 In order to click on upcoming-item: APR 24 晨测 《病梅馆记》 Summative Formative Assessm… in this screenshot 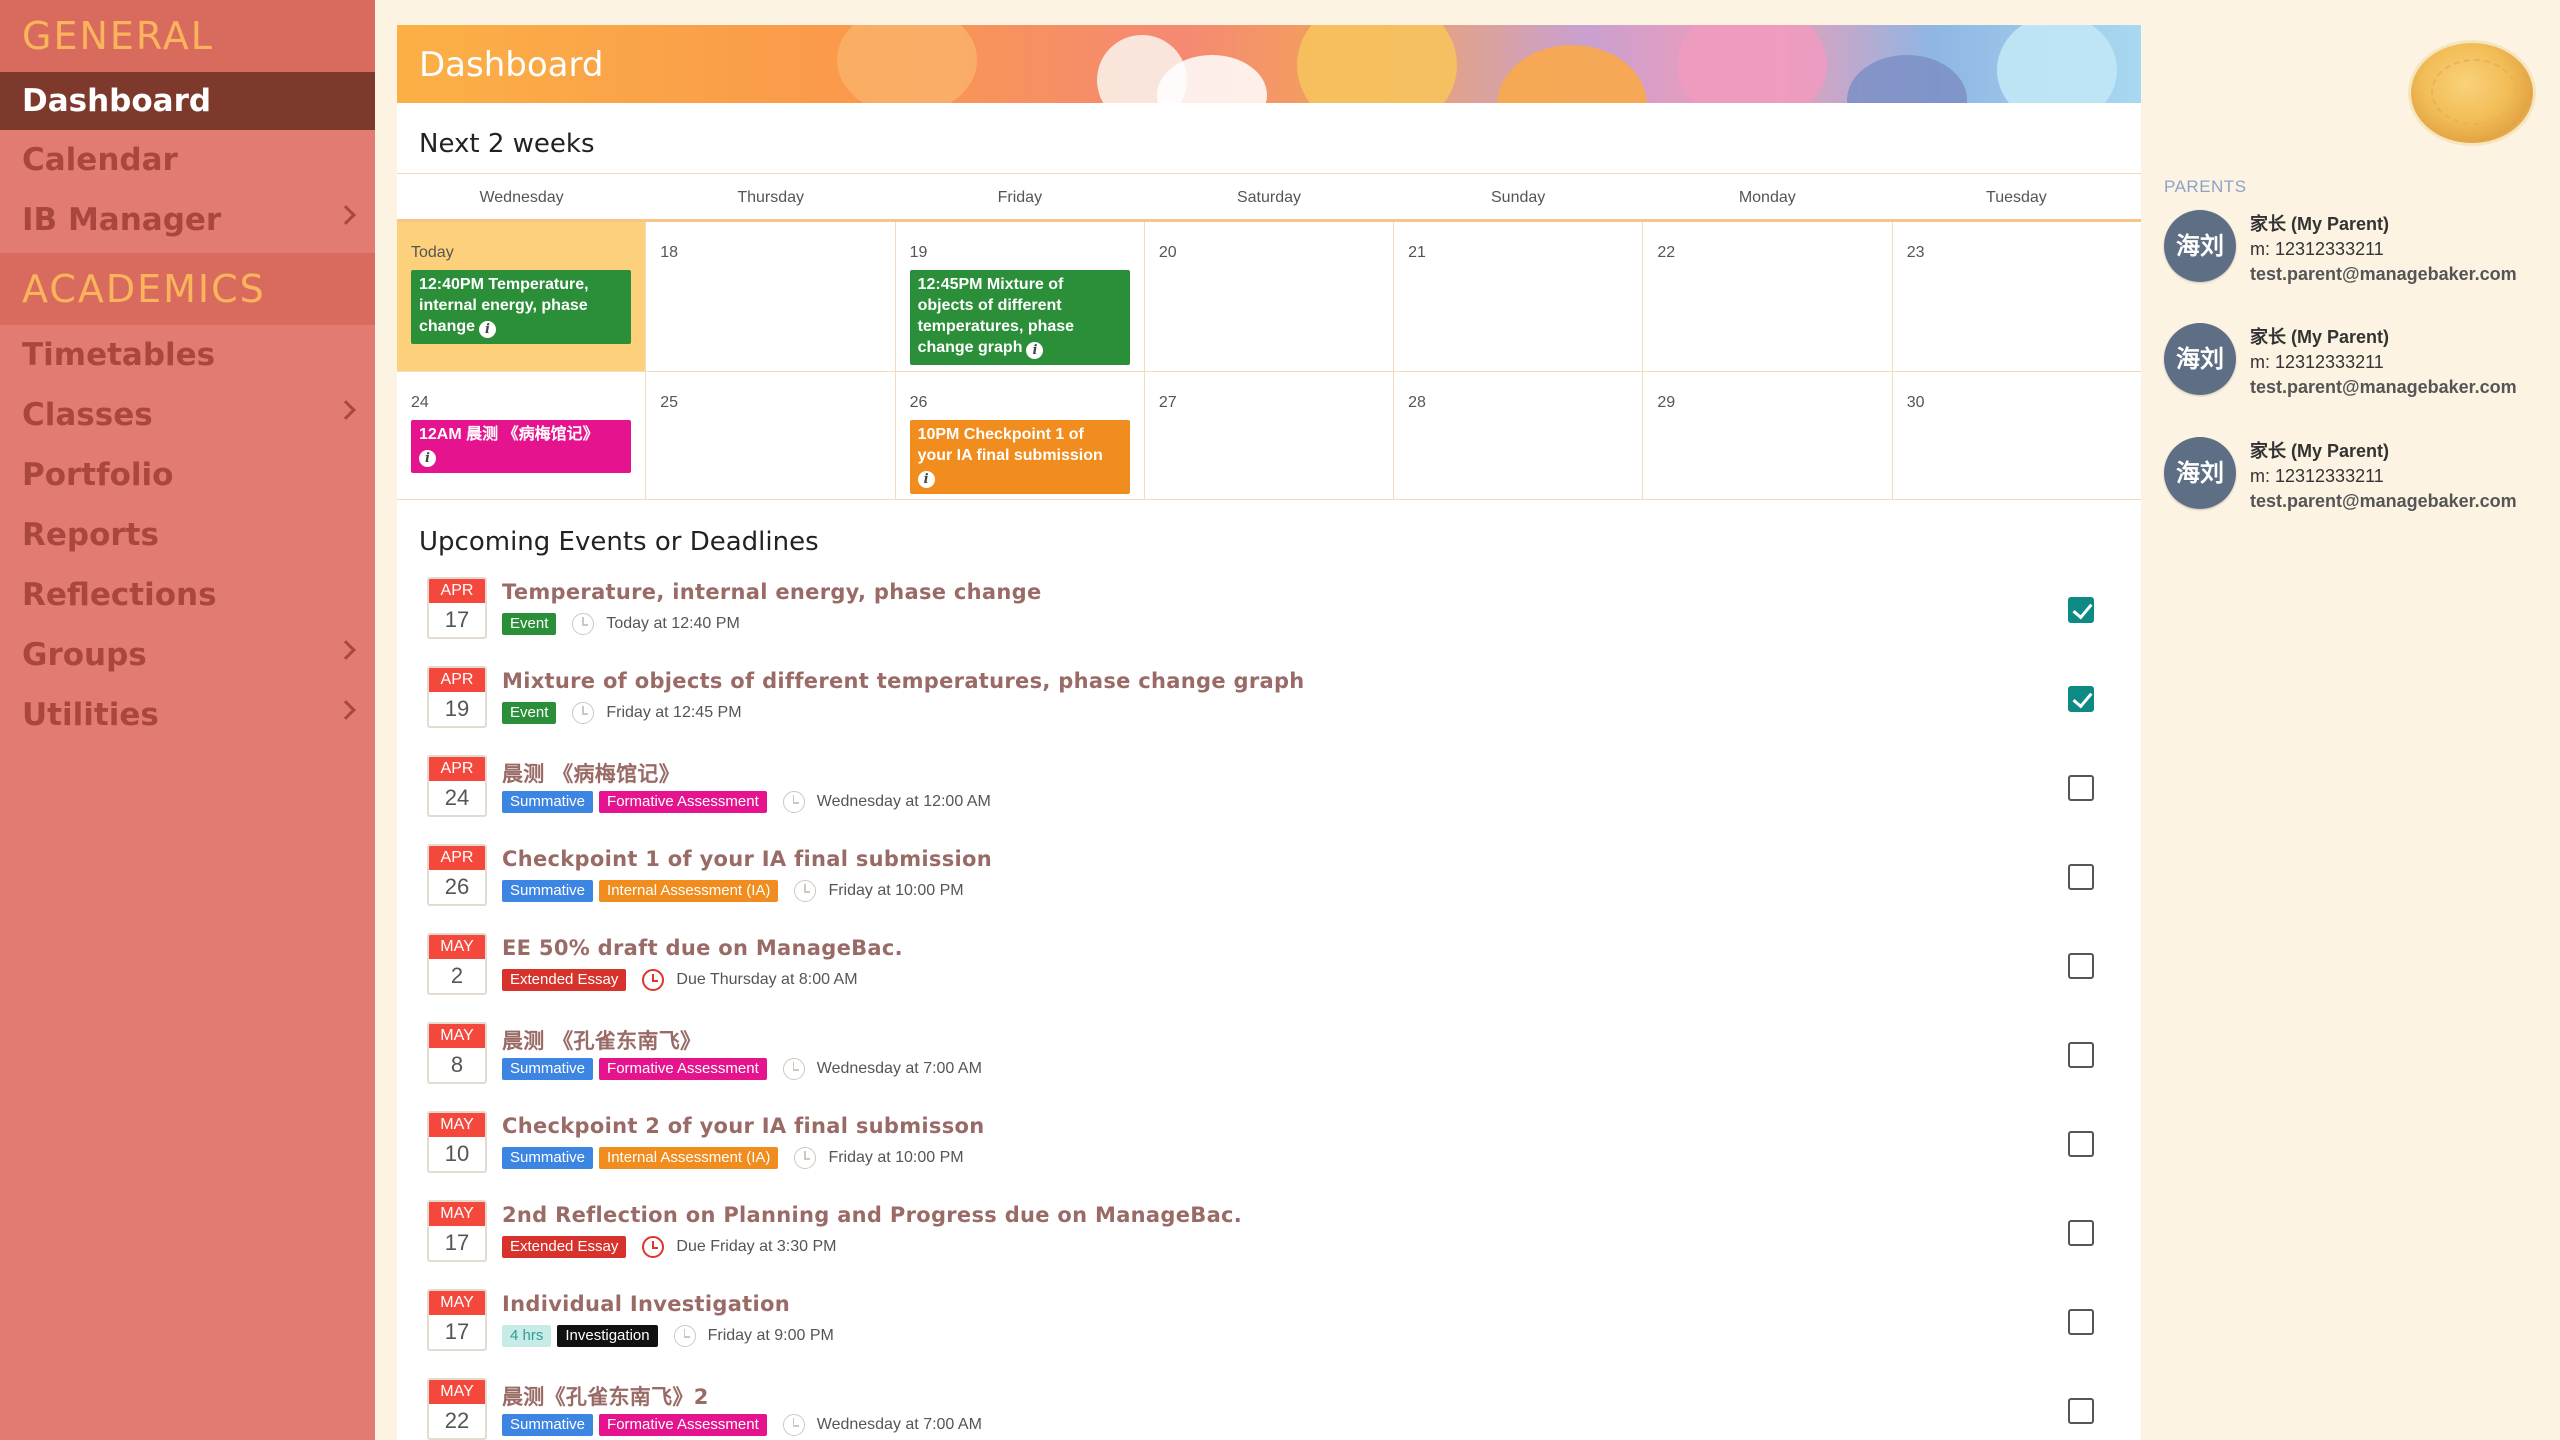, I will do `click(1269, 799)`.